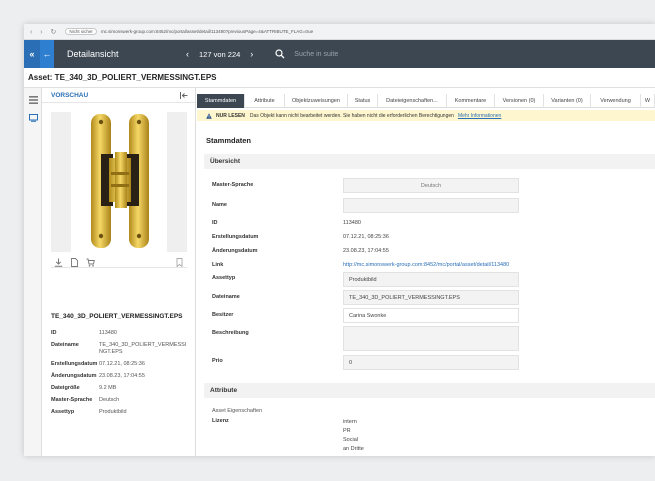  I want to click on bookmark-icon, so click(179, 262).